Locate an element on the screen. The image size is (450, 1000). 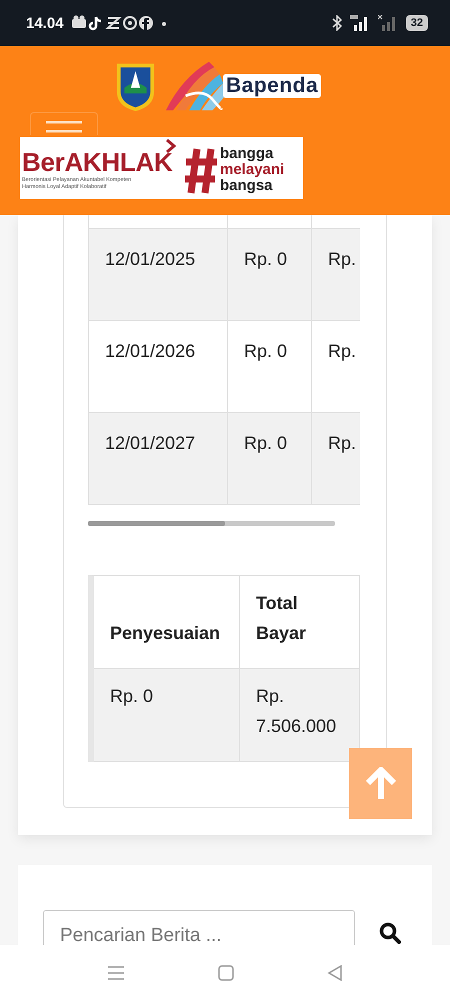
table-cell: 12/01/2025 is located at coordinates (157, 274).